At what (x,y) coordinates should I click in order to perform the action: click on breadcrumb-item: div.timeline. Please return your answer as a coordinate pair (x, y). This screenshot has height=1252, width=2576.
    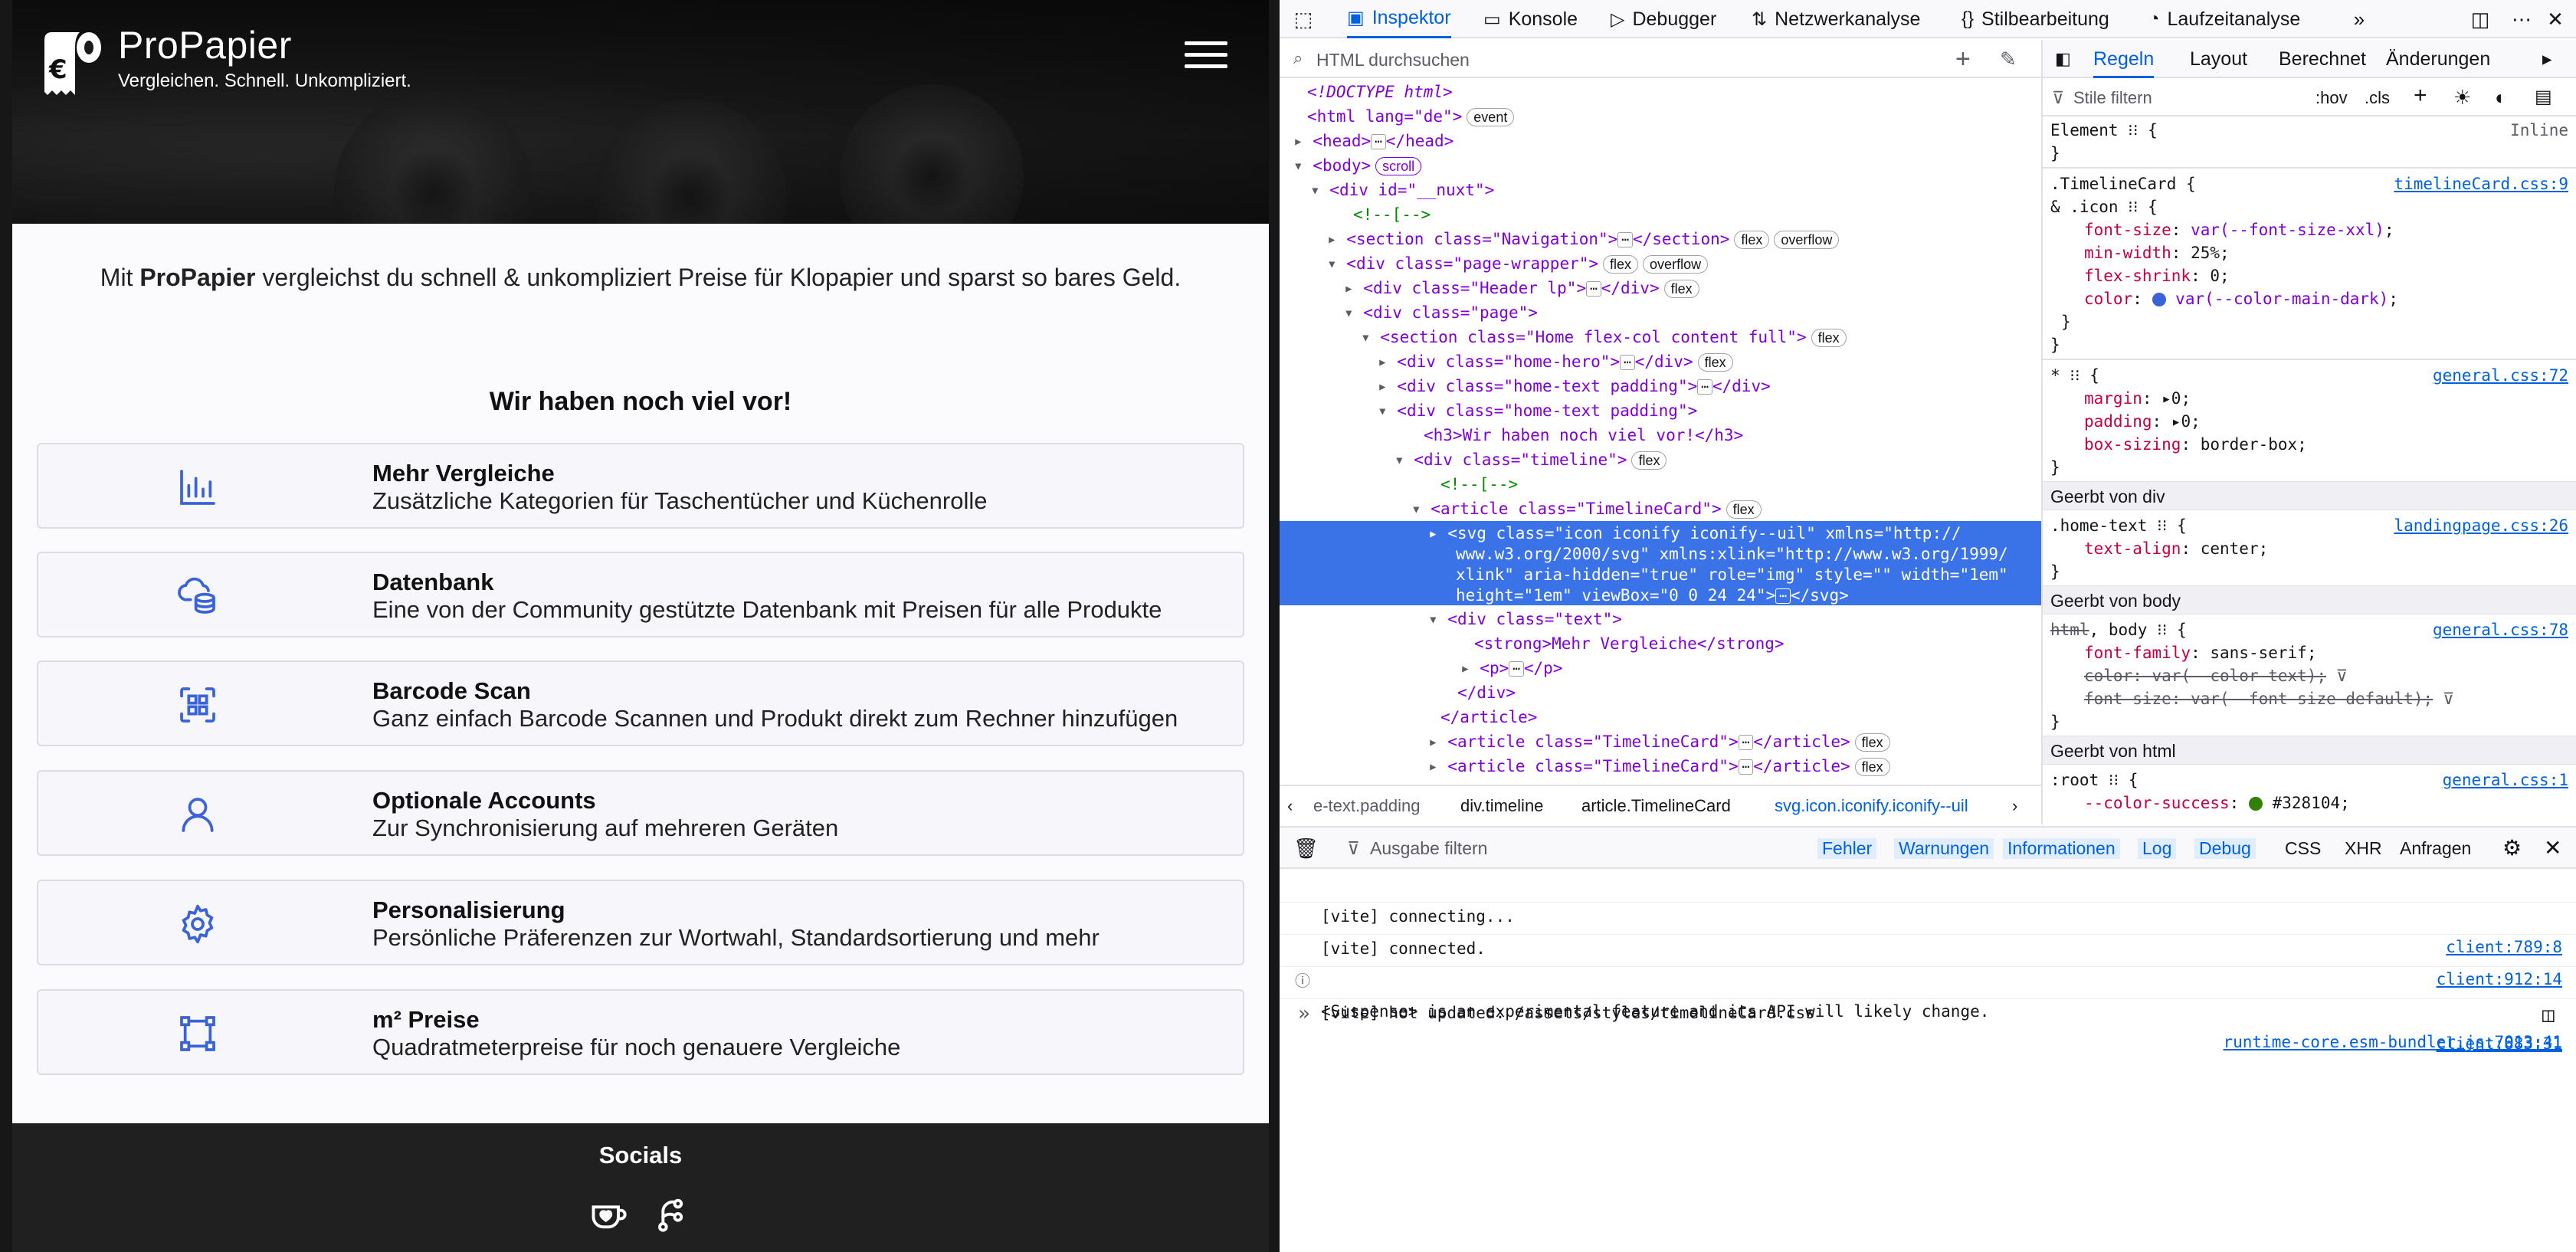
    Looking at the image, I should click on (1502, 806).